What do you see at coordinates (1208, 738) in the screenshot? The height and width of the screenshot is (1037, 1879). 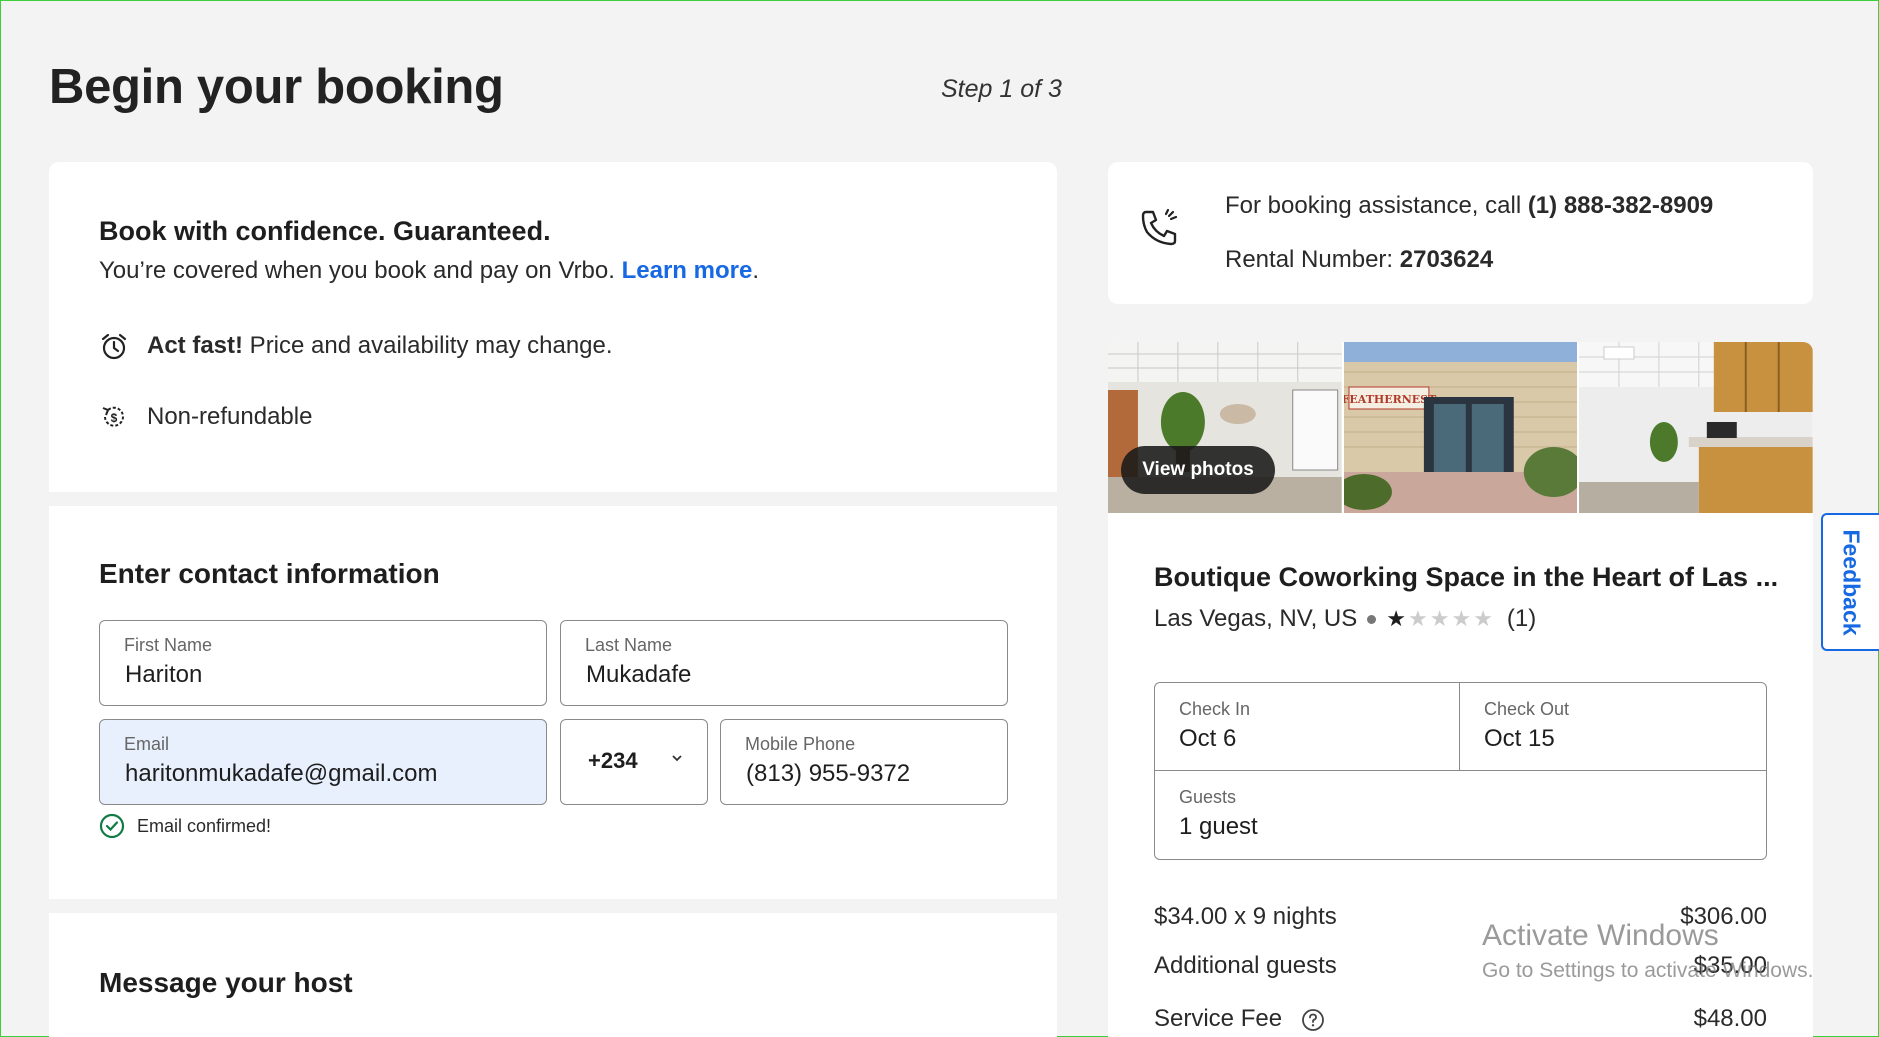 I see `check-in-value: Oct 6` at bounding box center [1208, 738].